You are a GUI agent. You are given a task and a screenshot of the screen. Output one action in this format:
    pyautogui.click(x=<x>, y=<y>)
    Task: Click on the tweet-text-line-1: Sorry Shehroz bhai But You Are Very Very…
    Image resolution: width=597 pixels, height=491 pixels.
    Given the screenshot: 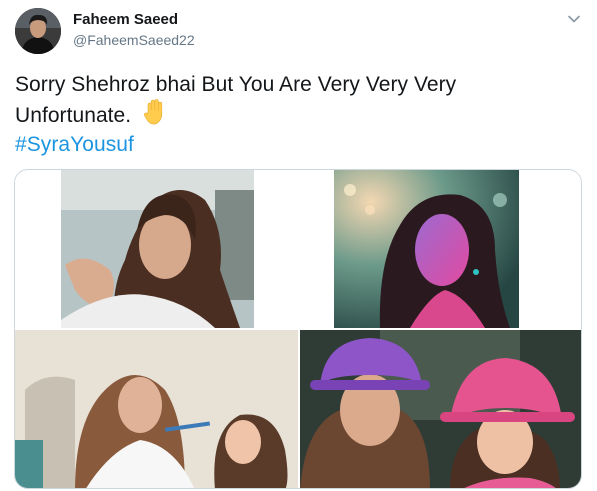 What is the action you would take?
    pyautogui.click(x=236, y=84)
    